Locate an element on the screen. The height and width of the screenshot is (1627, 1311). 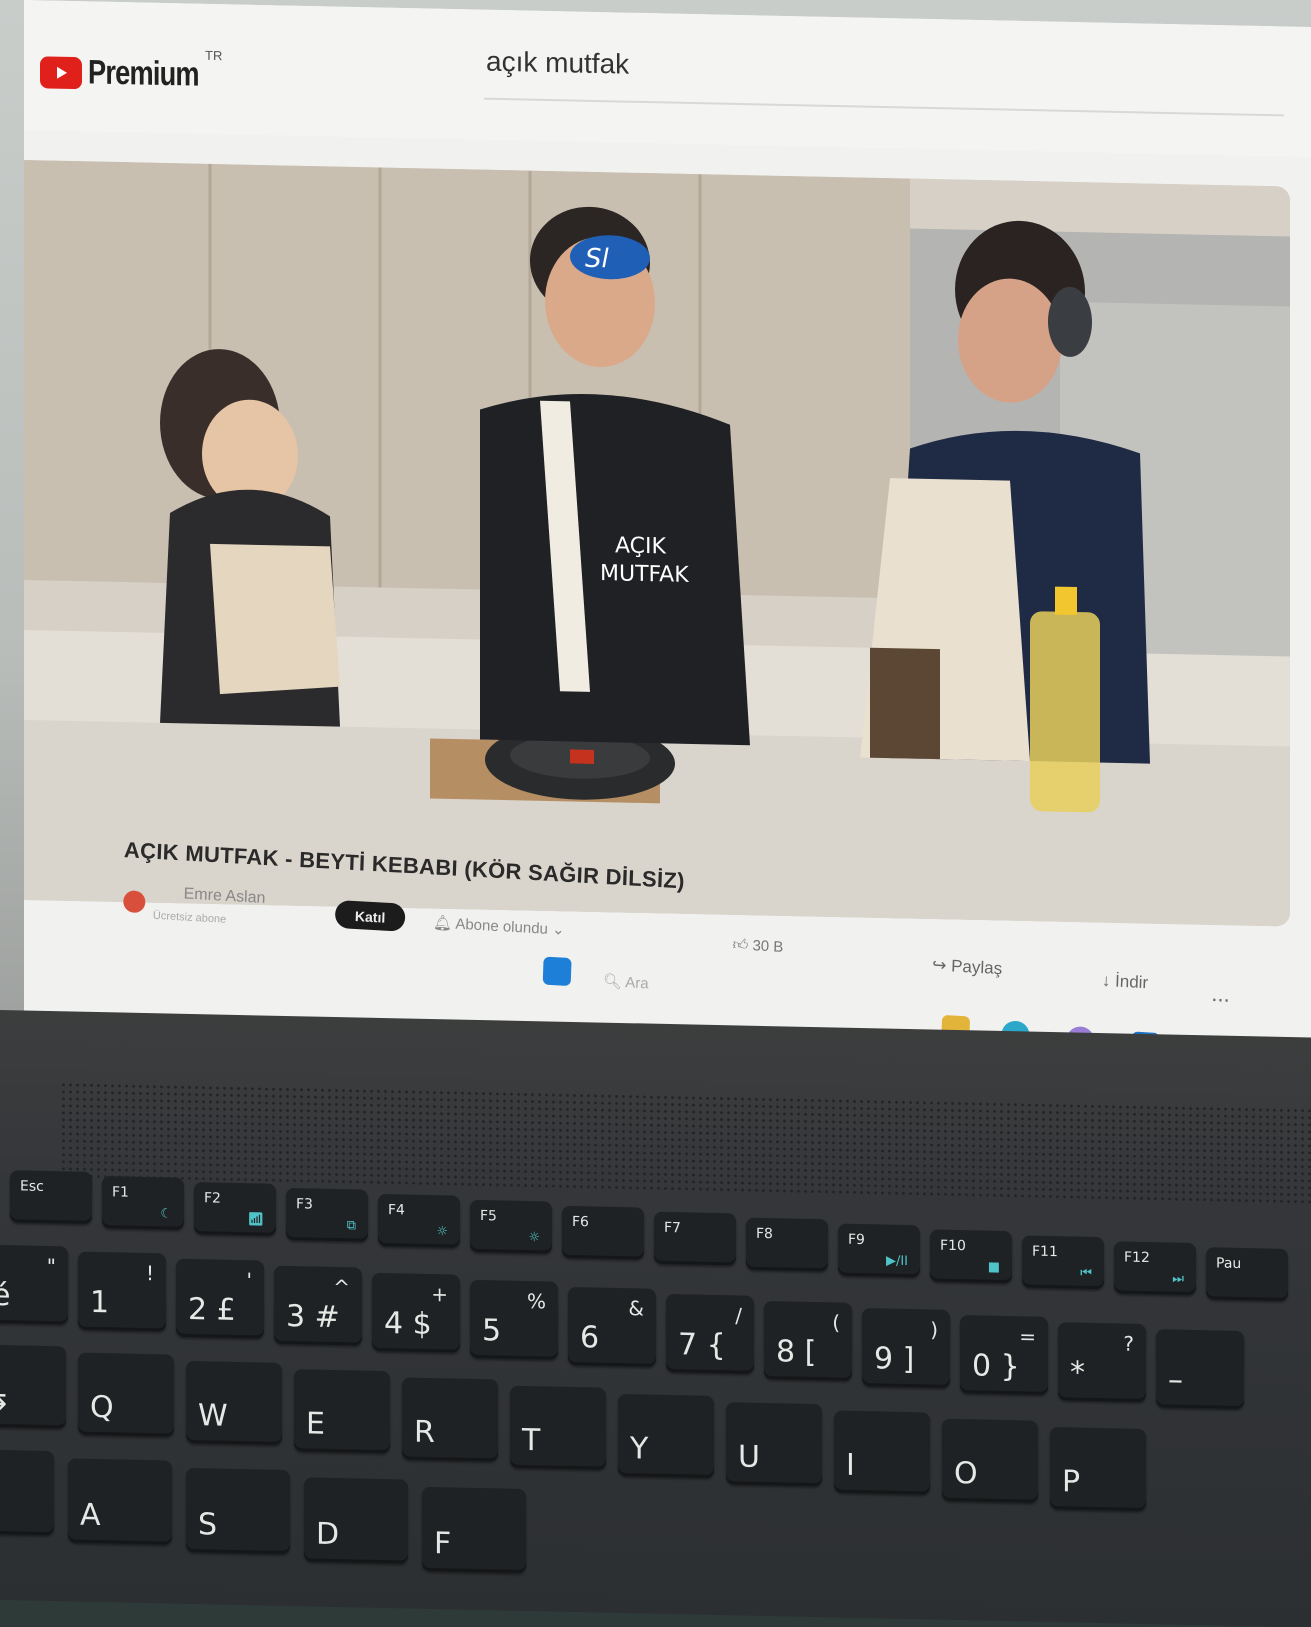
key-shift-legend: ^ is located at coordinates (341, 1287).